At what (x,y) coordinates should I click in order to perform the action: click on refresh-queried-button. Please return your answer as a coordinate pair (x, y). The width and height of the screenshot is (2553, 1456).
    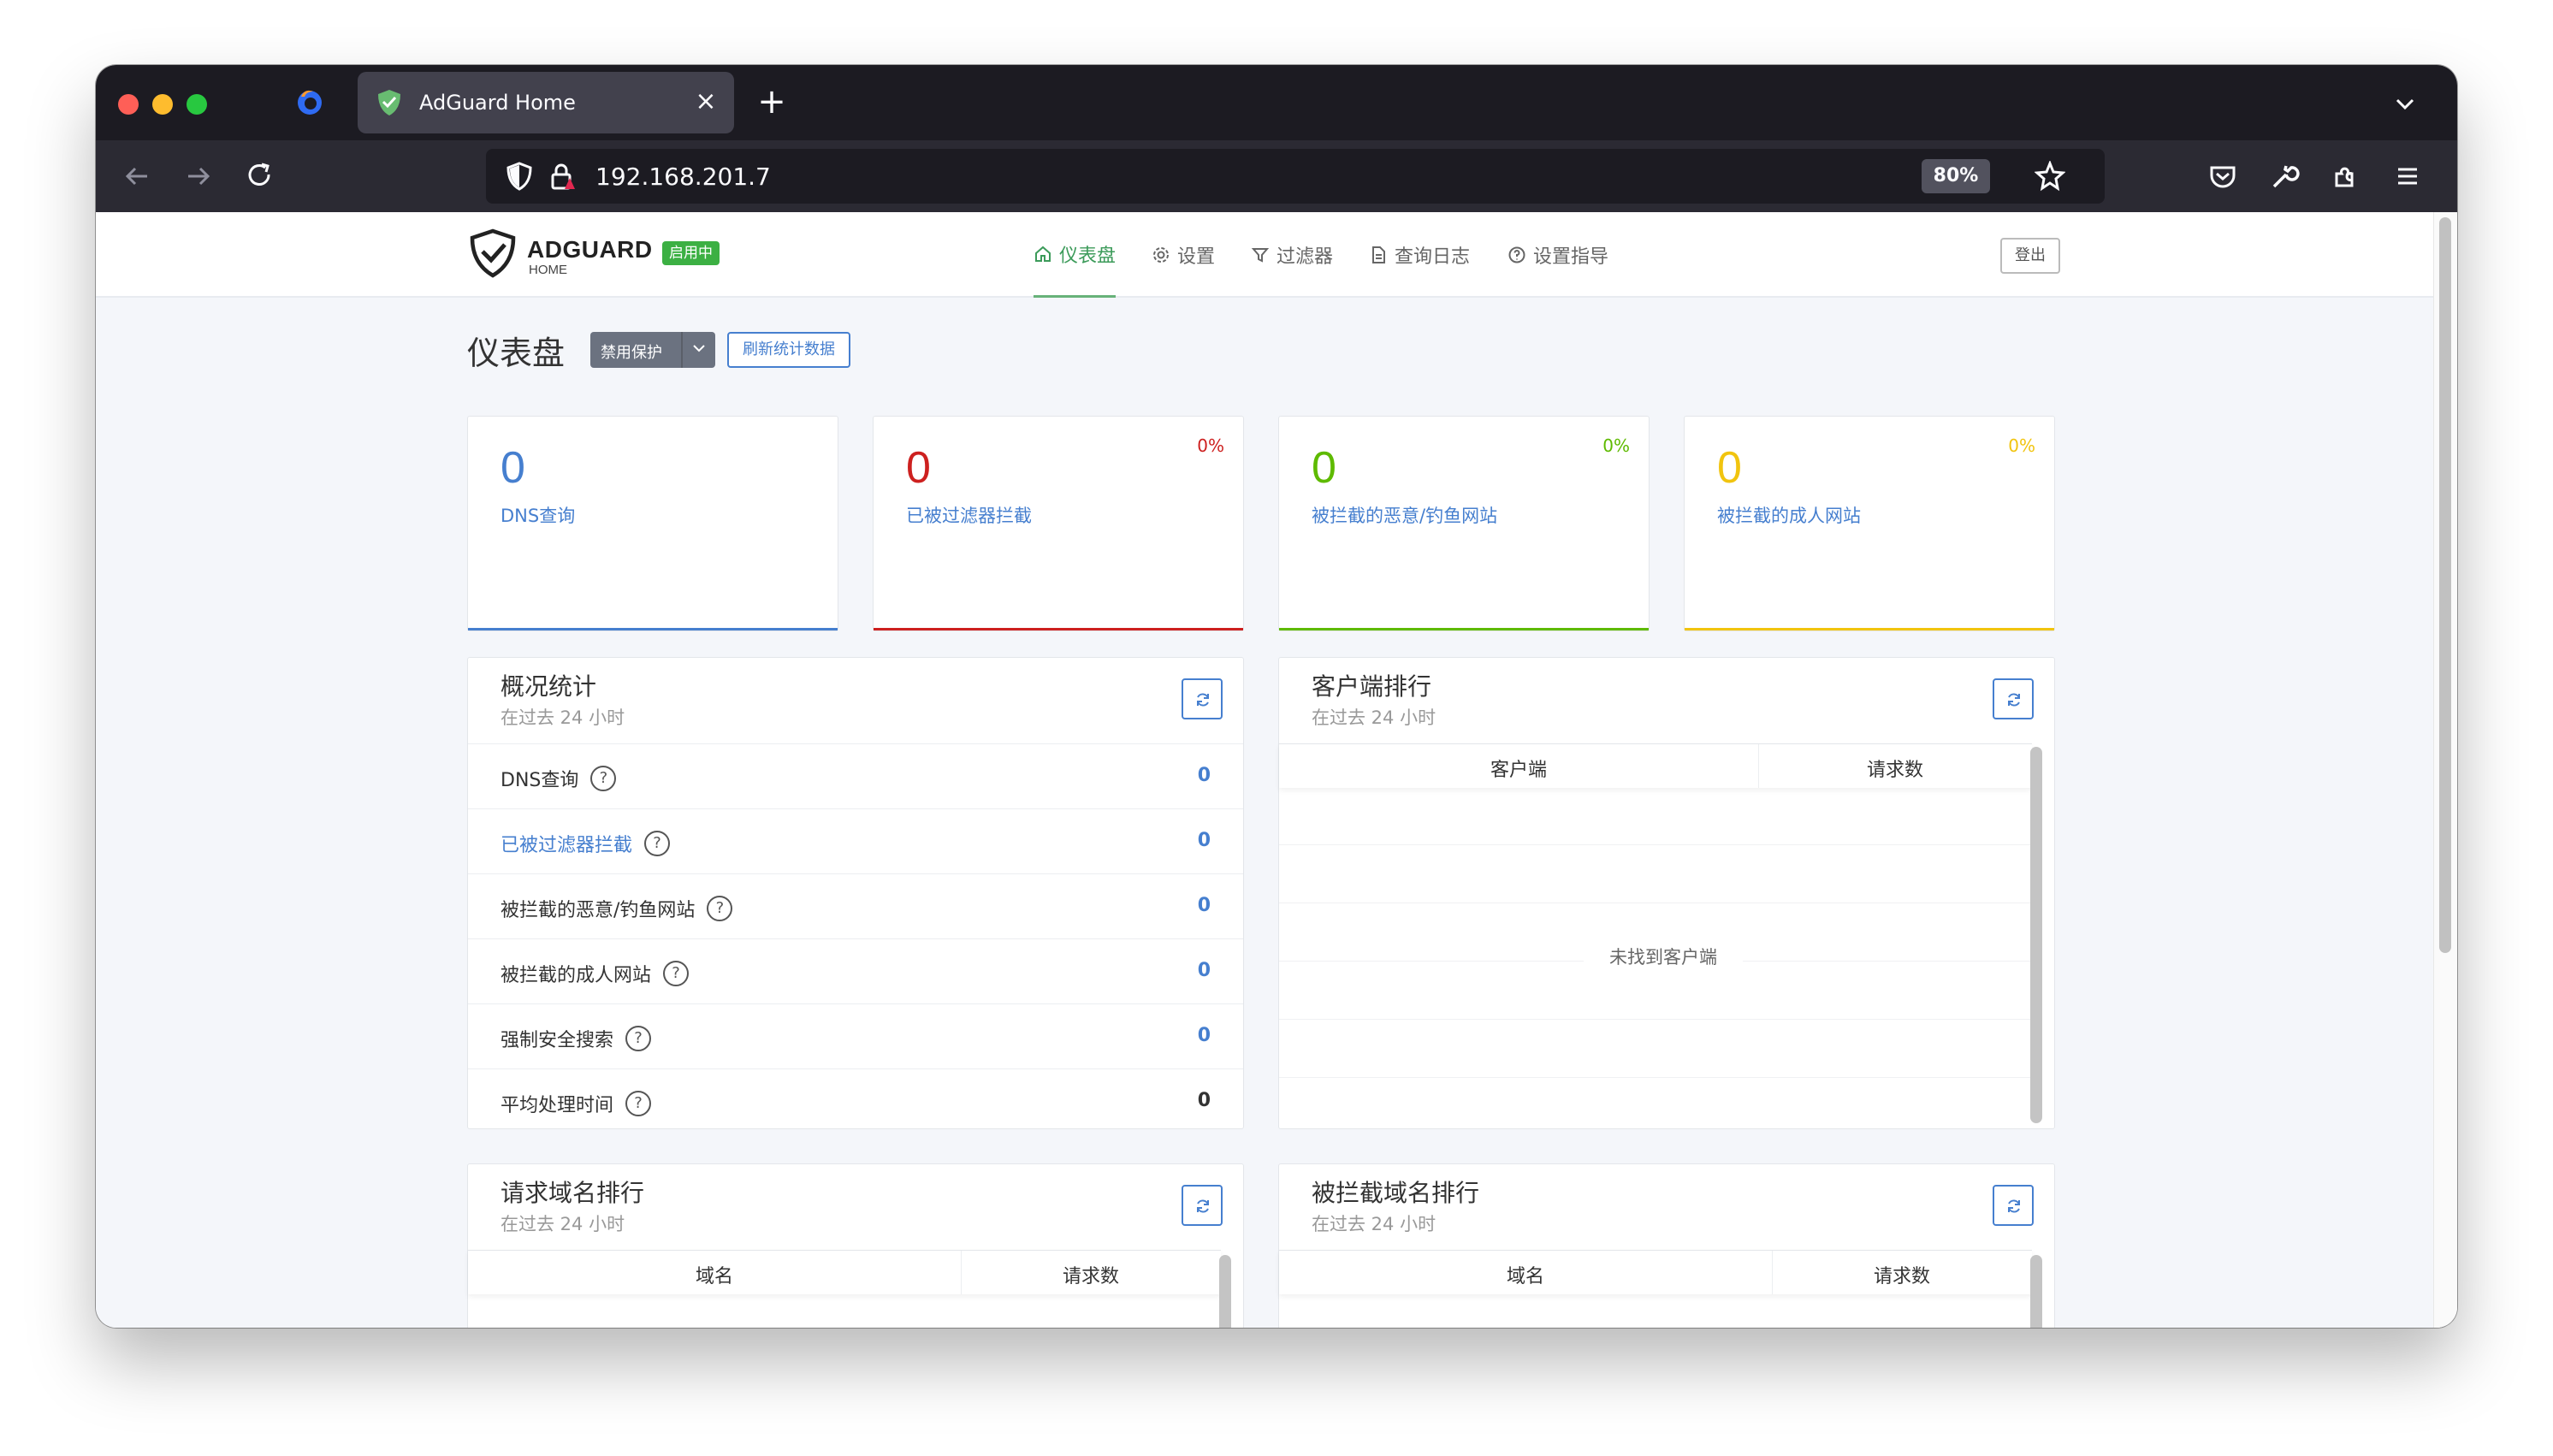
    Looking at the image, I should click on (1202, 1205).